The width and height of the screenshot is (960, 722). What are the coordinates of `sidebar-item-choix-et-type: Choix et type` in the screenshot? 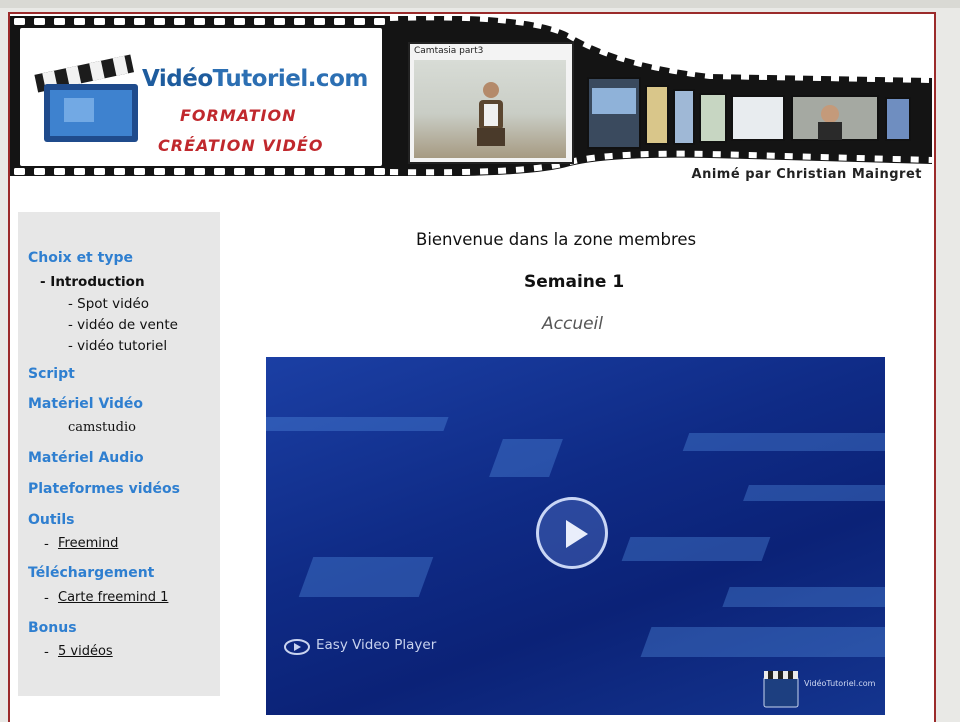 It's located at (80, 258).